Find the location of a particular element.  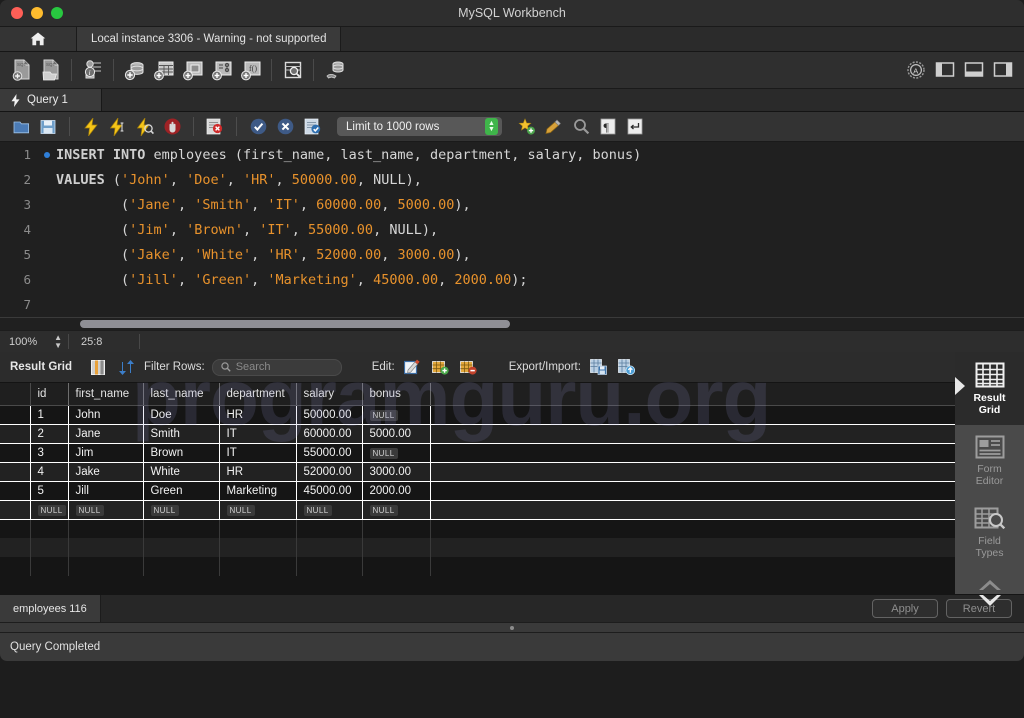

cell-id: 1 is located at coordinates (49, 415).